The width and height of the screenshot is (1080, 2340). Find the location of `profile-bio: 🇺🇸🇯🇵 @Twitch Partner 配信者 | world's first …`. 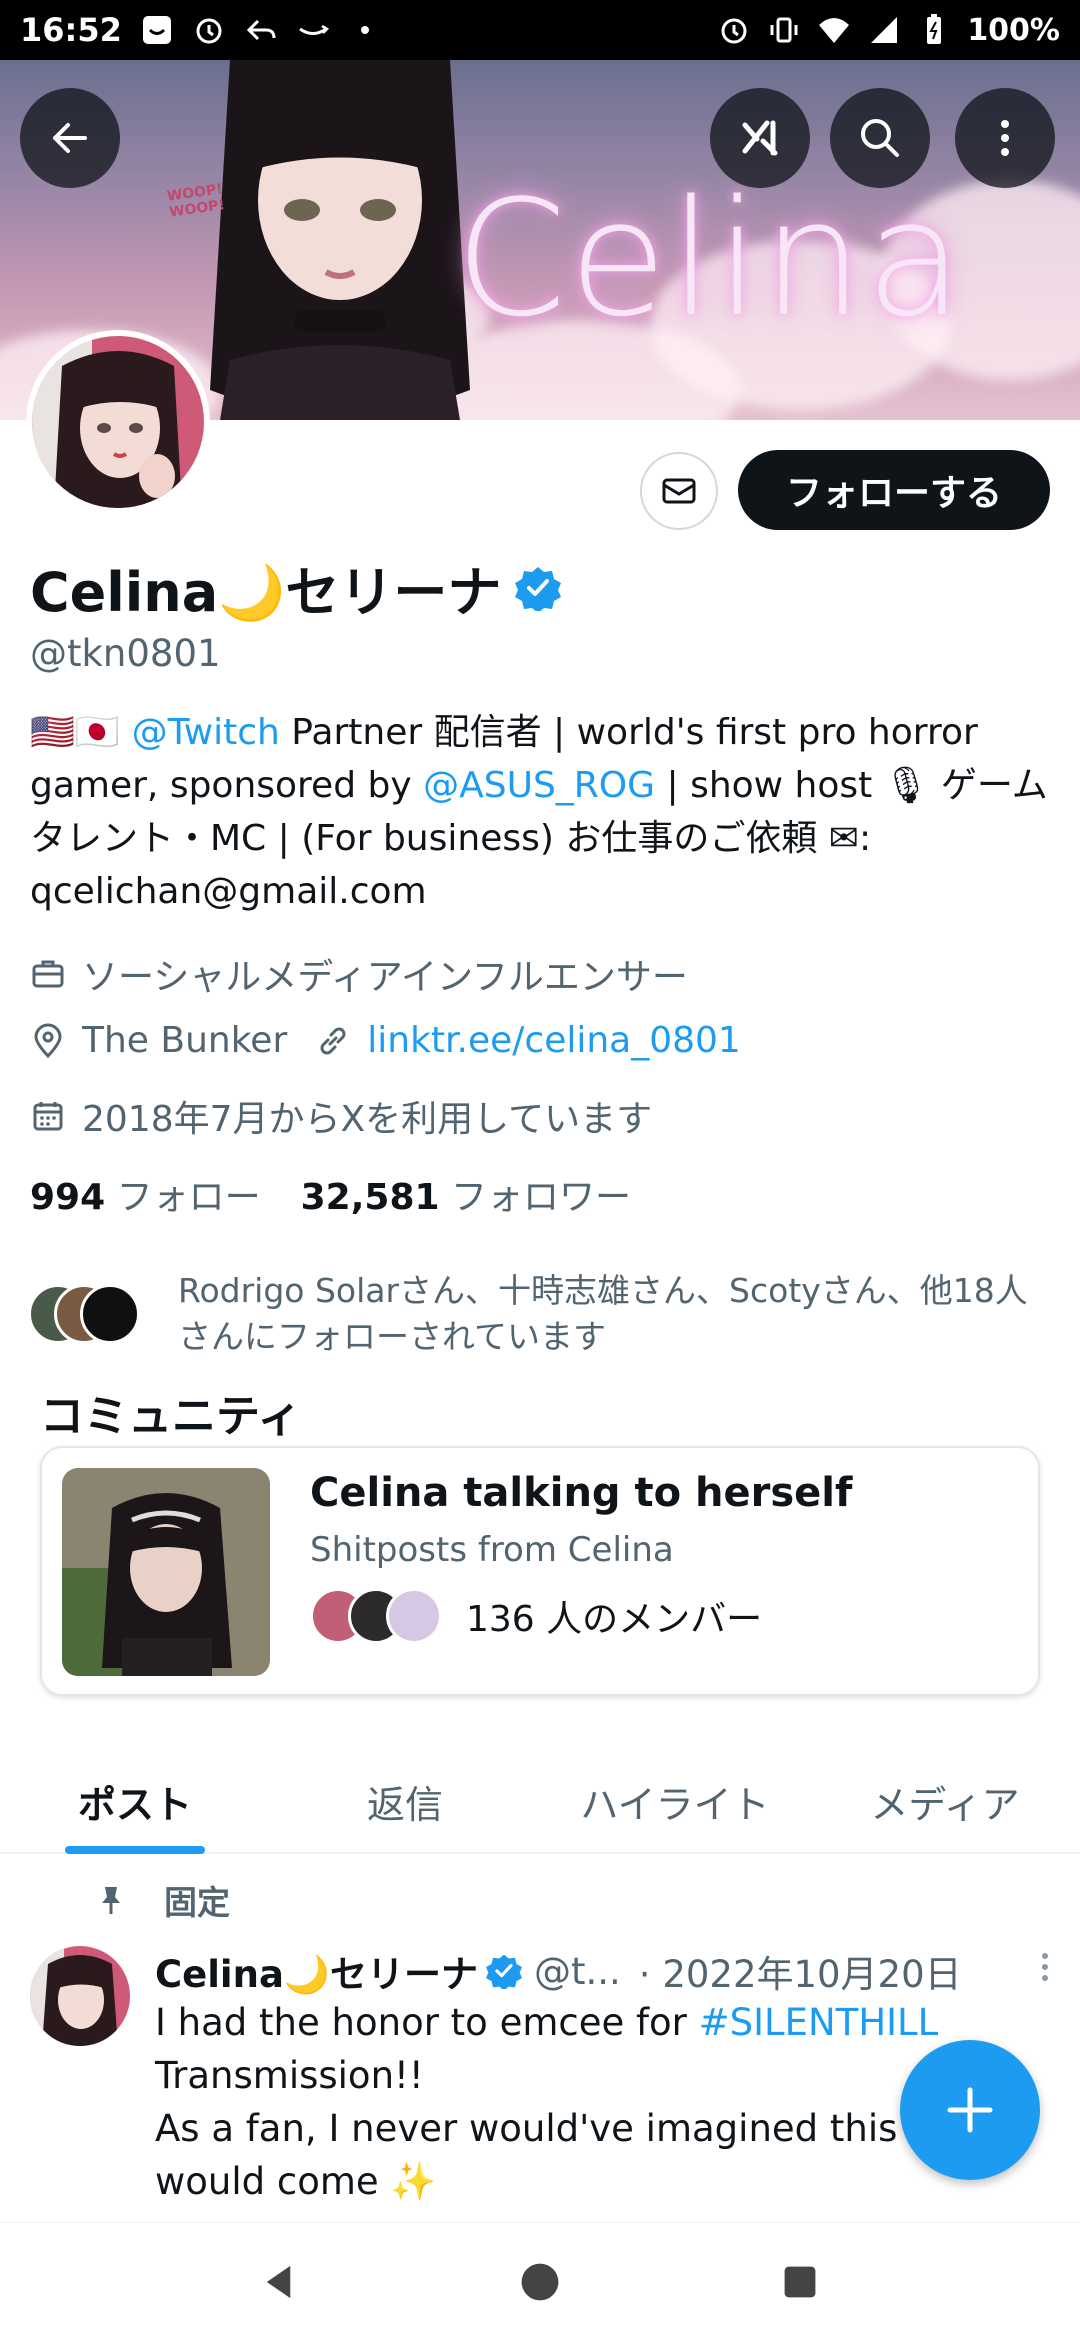

profile-bio: 🇺🇸🇯🇵 @Twitch Partner 配信者 | world's first … is located at coordinates (540, 812).